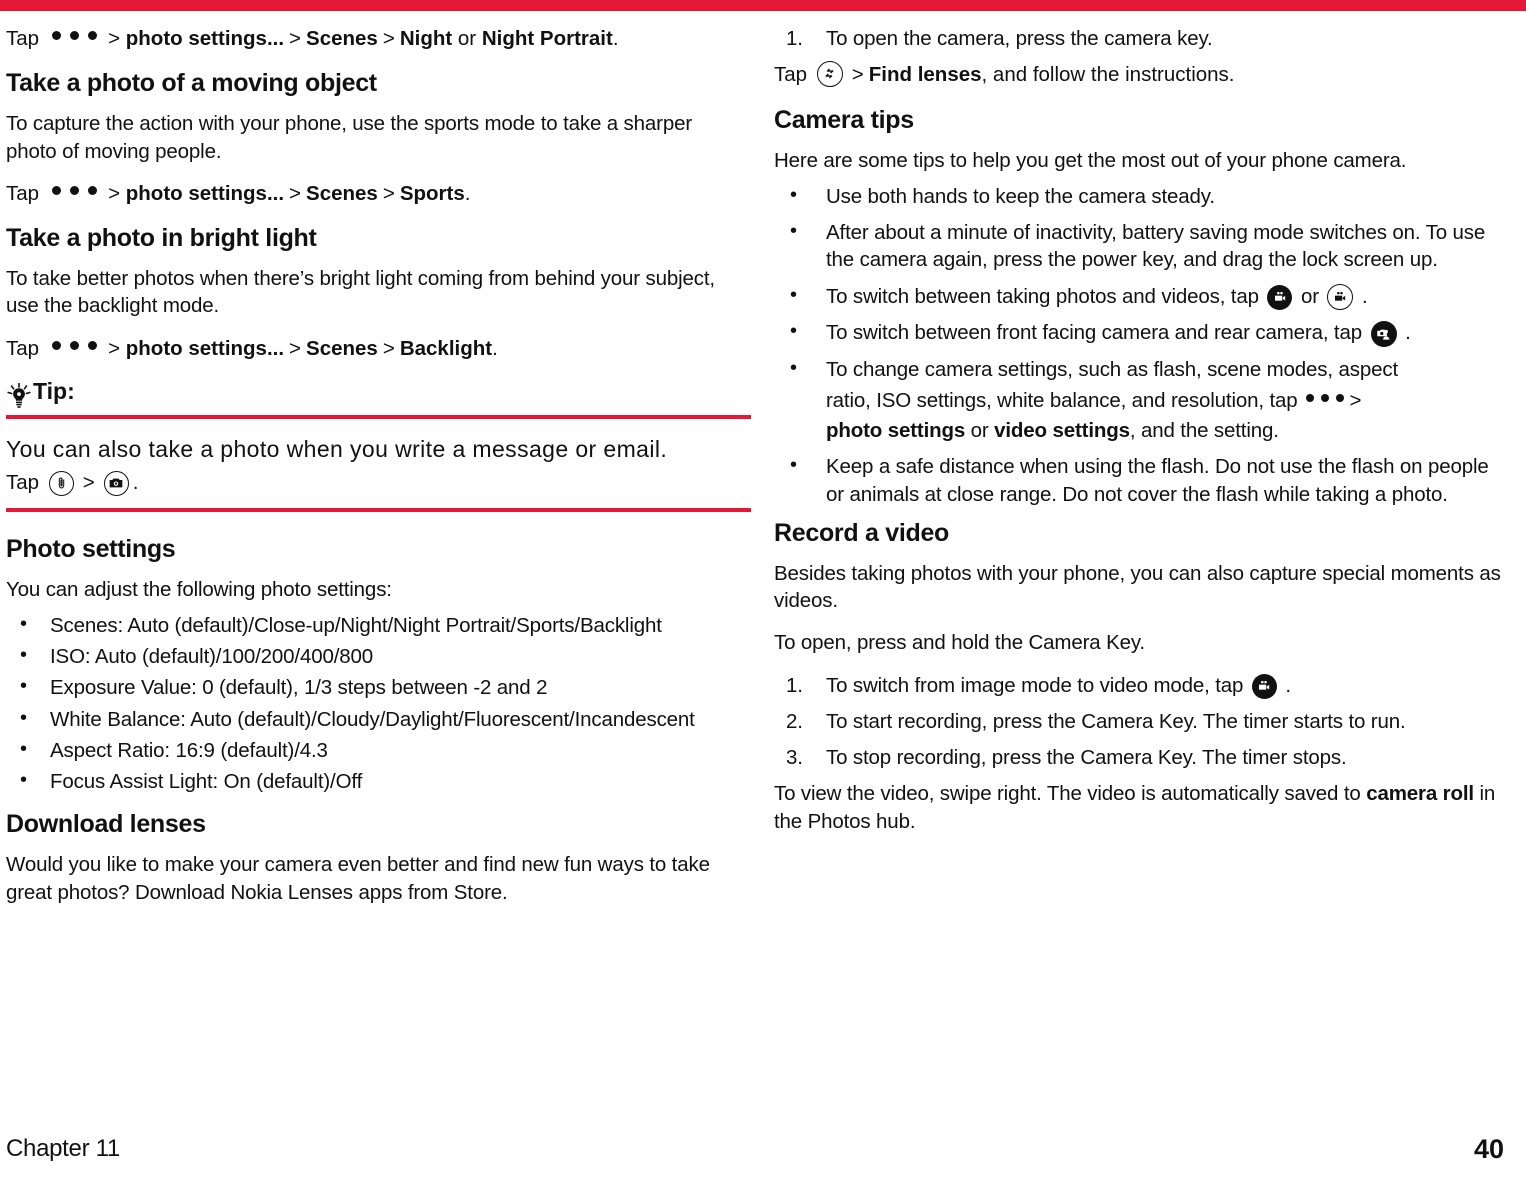 The height and width of the screenshot is (1179, 1526). I want to click on menu-backlight: Backlight, so click(446, 348).